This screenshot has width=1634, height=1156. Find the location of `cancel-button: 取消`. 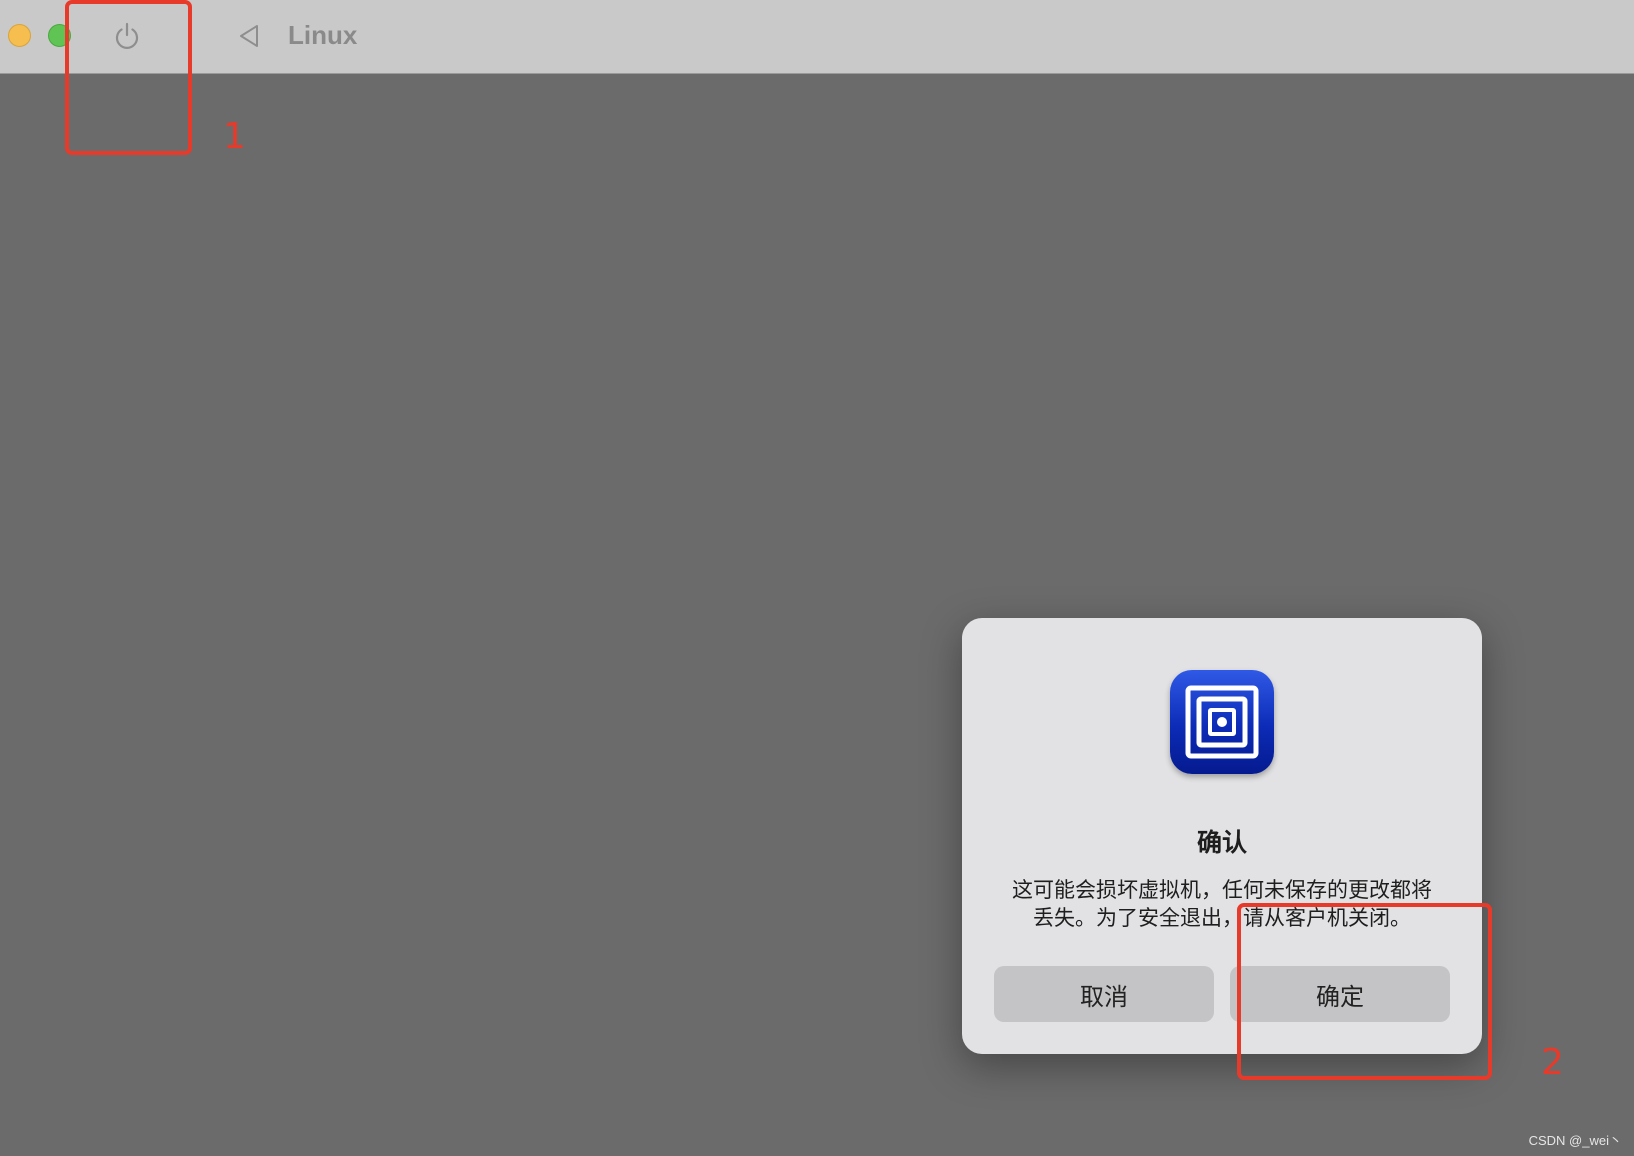

cancel-button: 取消 is located at coordinates (1104, 994).